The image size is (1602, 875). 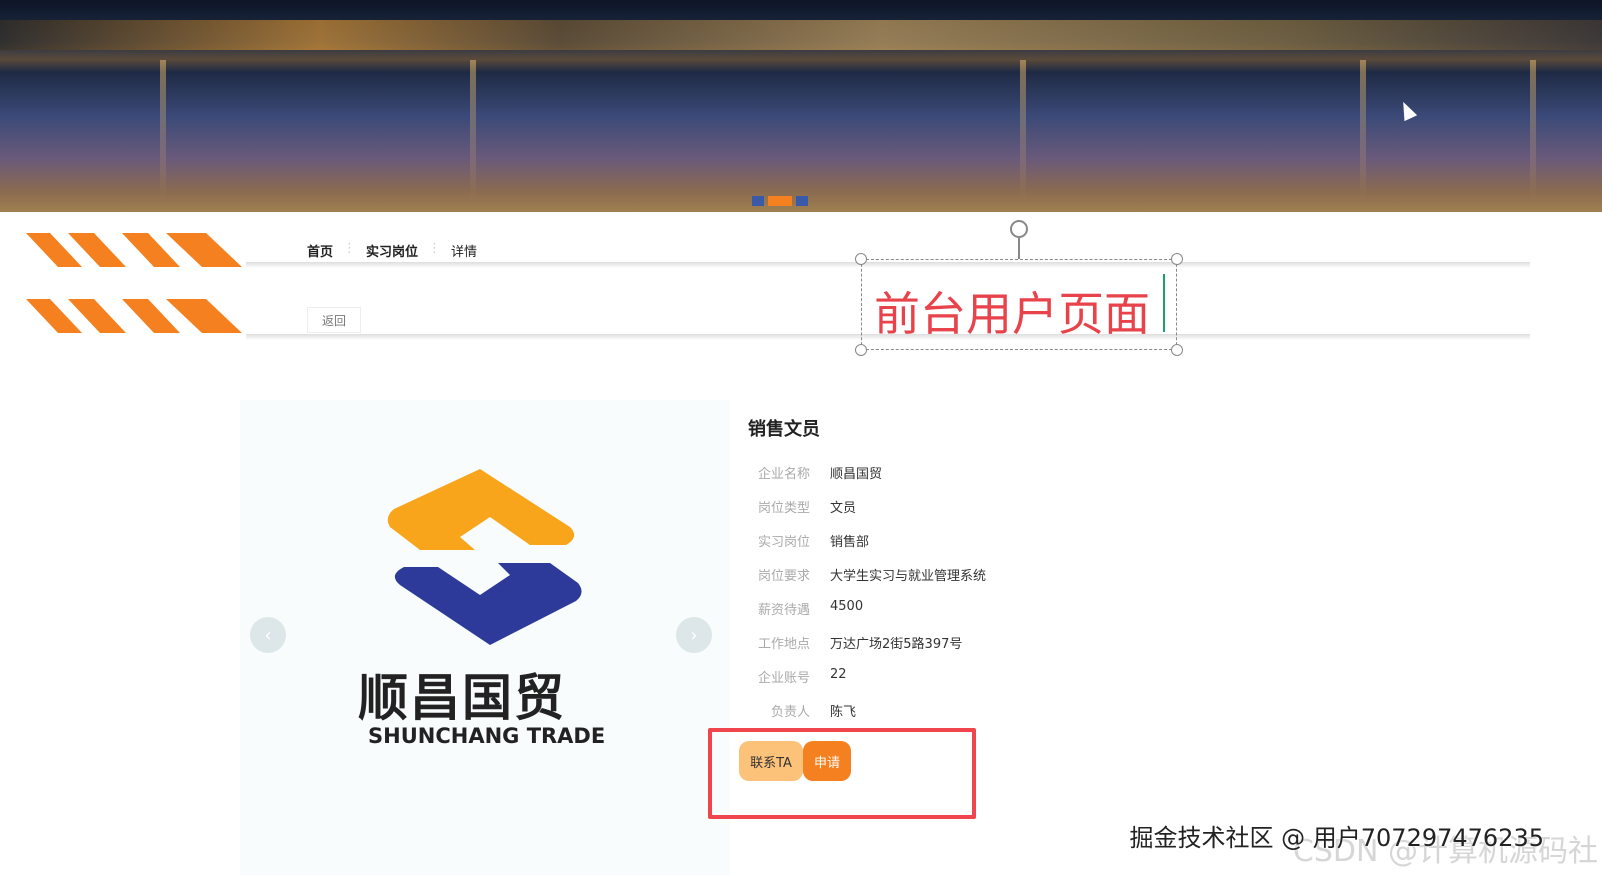 I want to click on breadcrumb-home: 首页, so click(x=320, y=250).